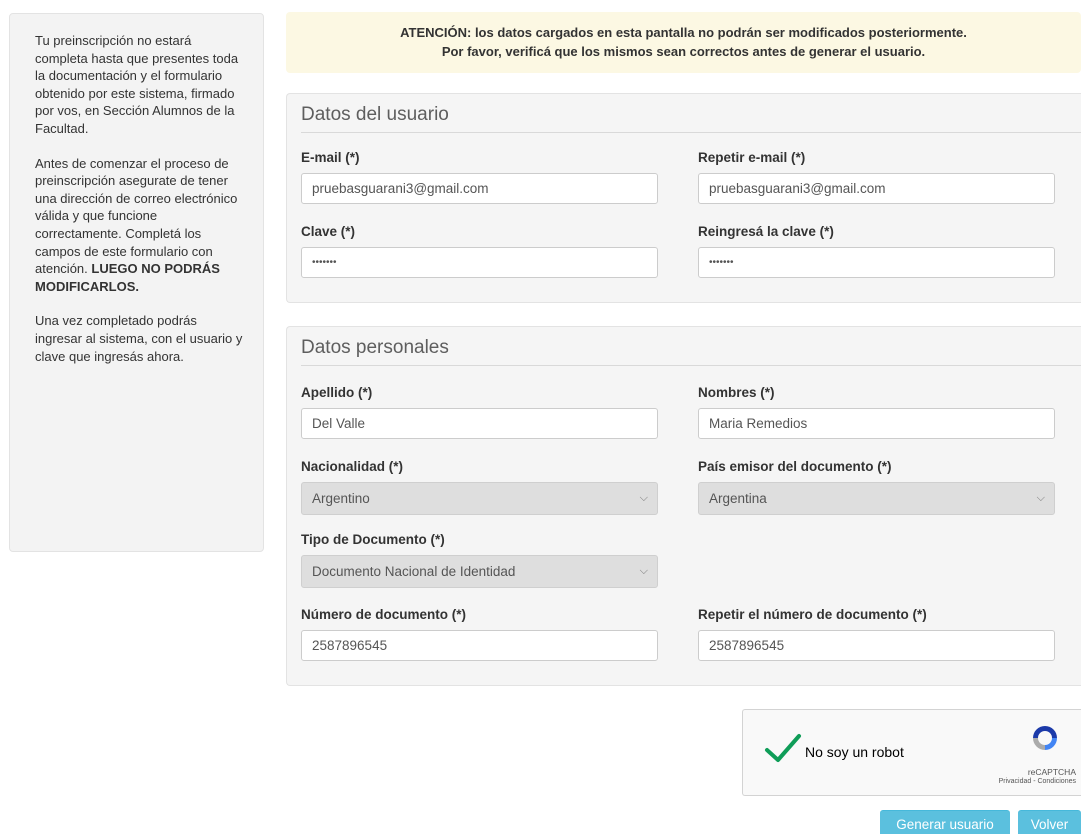  I want to click on recaptcha-branding: reCAPTCHA Privacidad - Condiciones, so click(1037, 777).